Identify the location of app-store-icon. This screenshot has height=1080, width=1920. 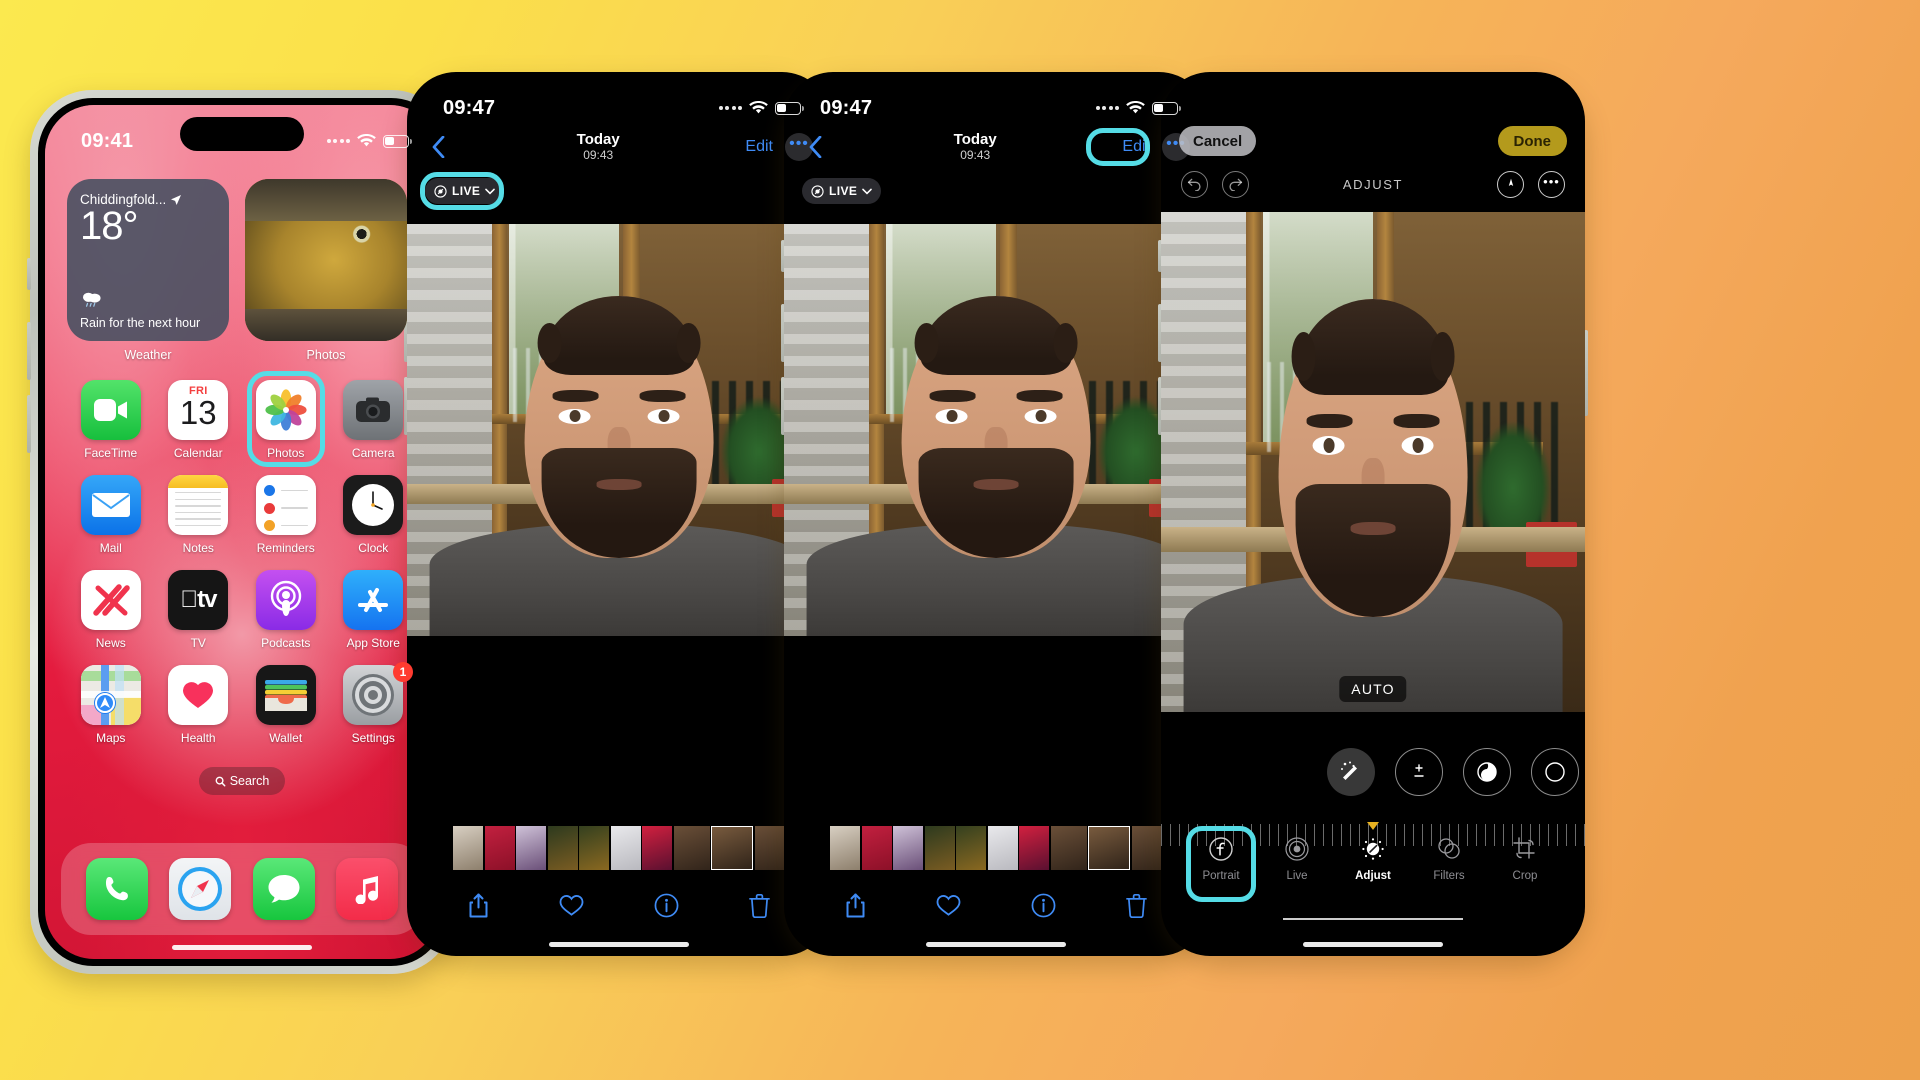
(373, 600).